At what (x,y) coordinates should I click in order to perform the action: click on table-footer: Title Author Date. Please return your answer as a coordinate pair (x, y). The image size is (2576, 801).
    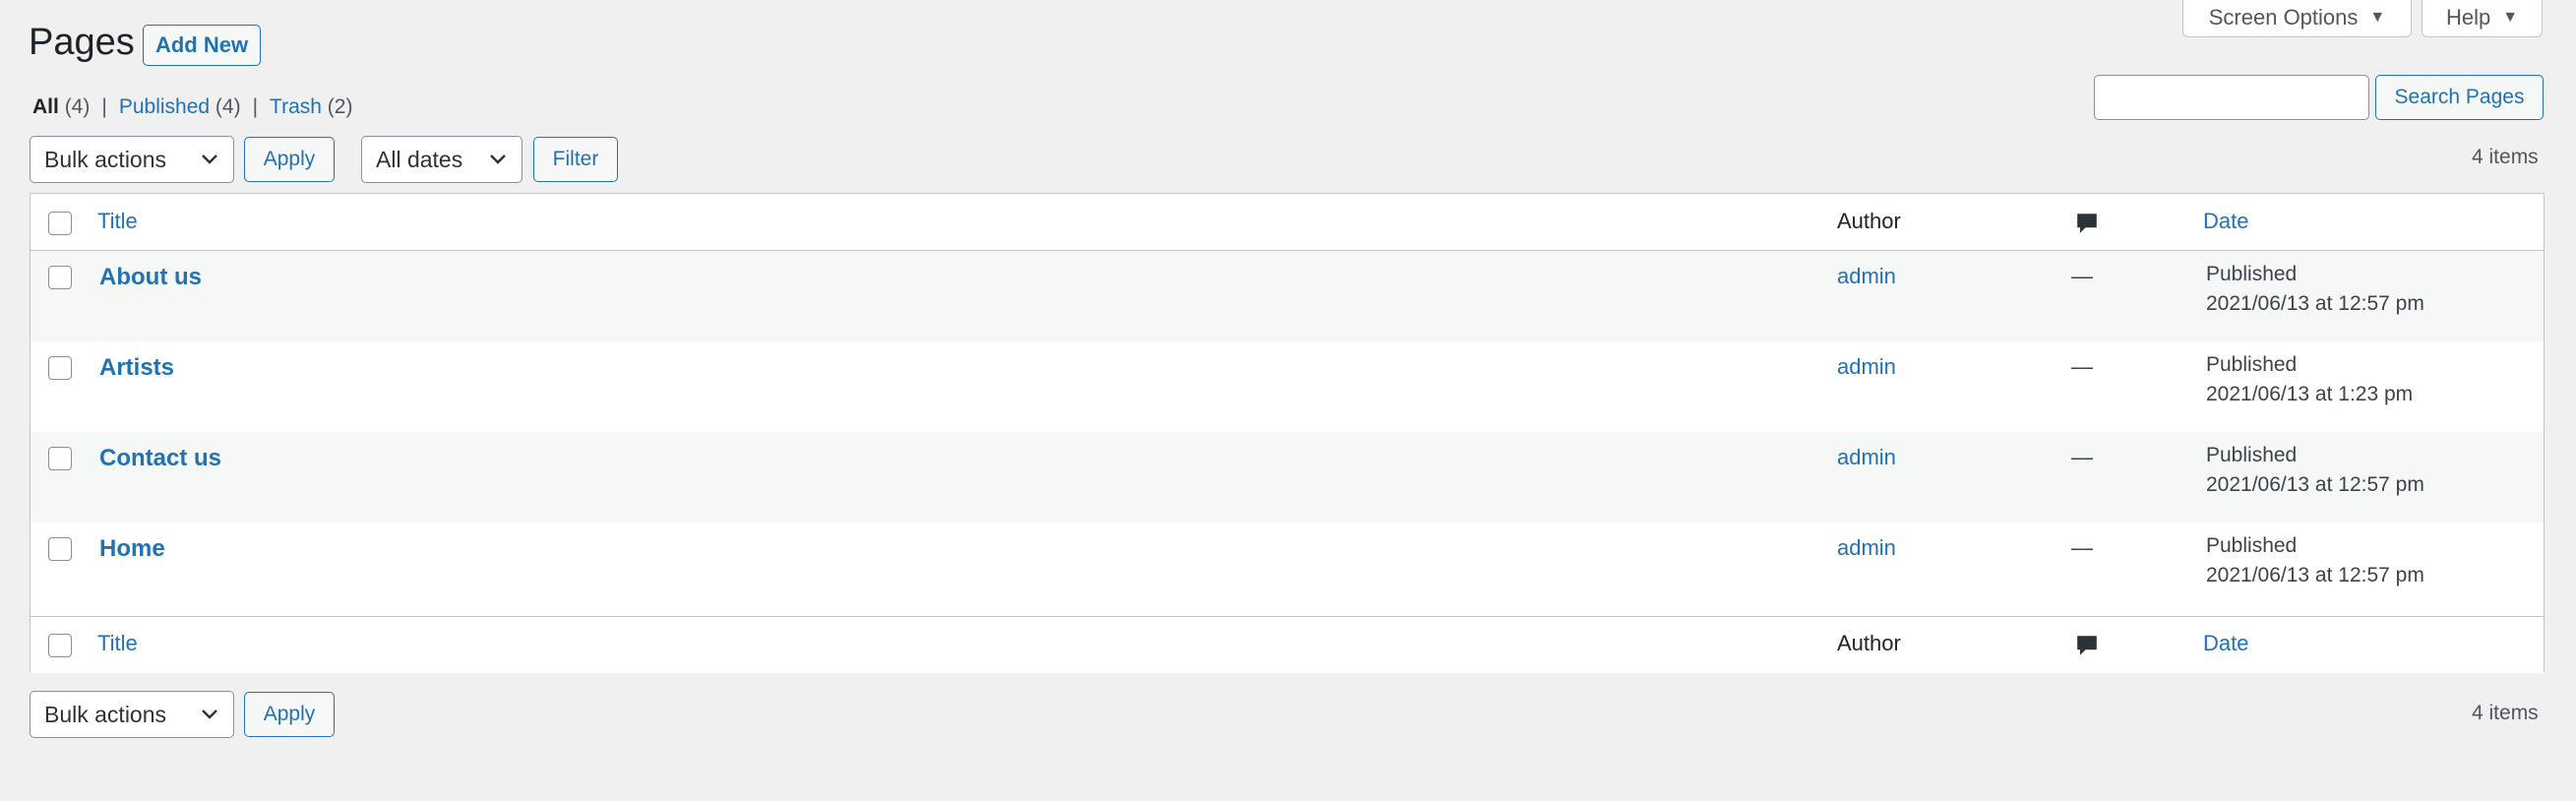
    Looking at the image, I should click on (1287, 644).